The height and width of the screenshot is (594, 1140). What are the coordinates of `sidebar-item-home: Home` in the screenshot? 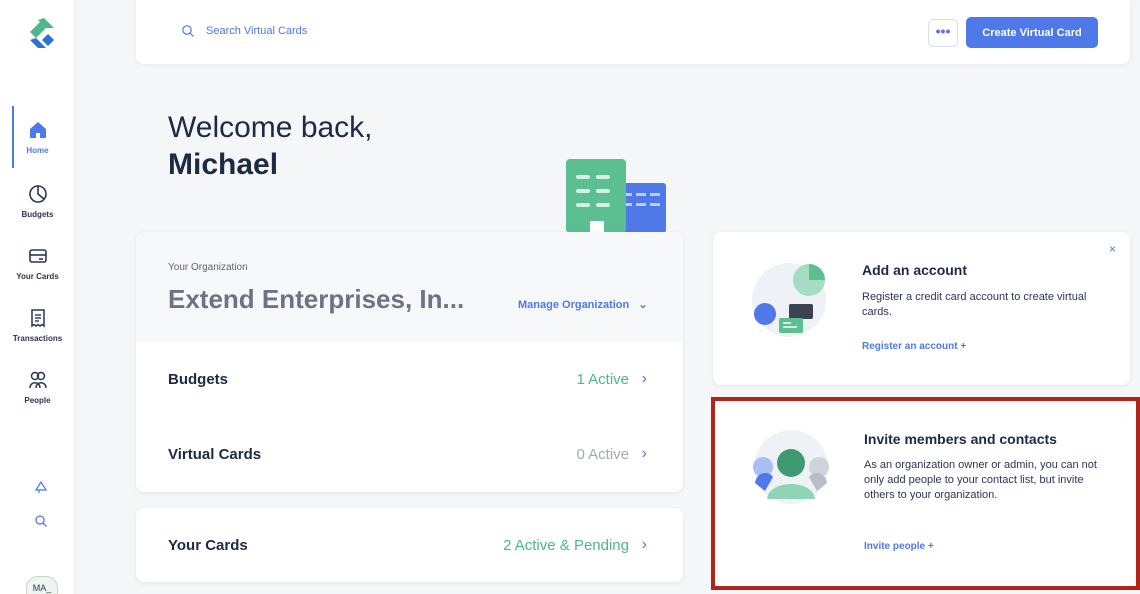 It's located at (37, 137).